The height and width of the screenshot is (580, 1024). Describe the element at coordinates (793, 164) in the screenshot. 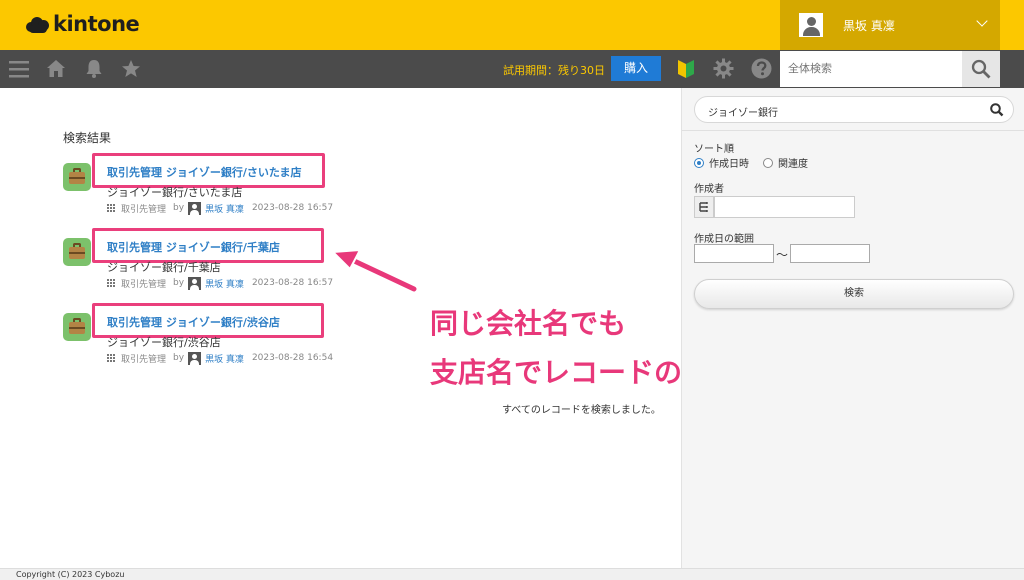

I see `radio-label: 関連度` at that location.